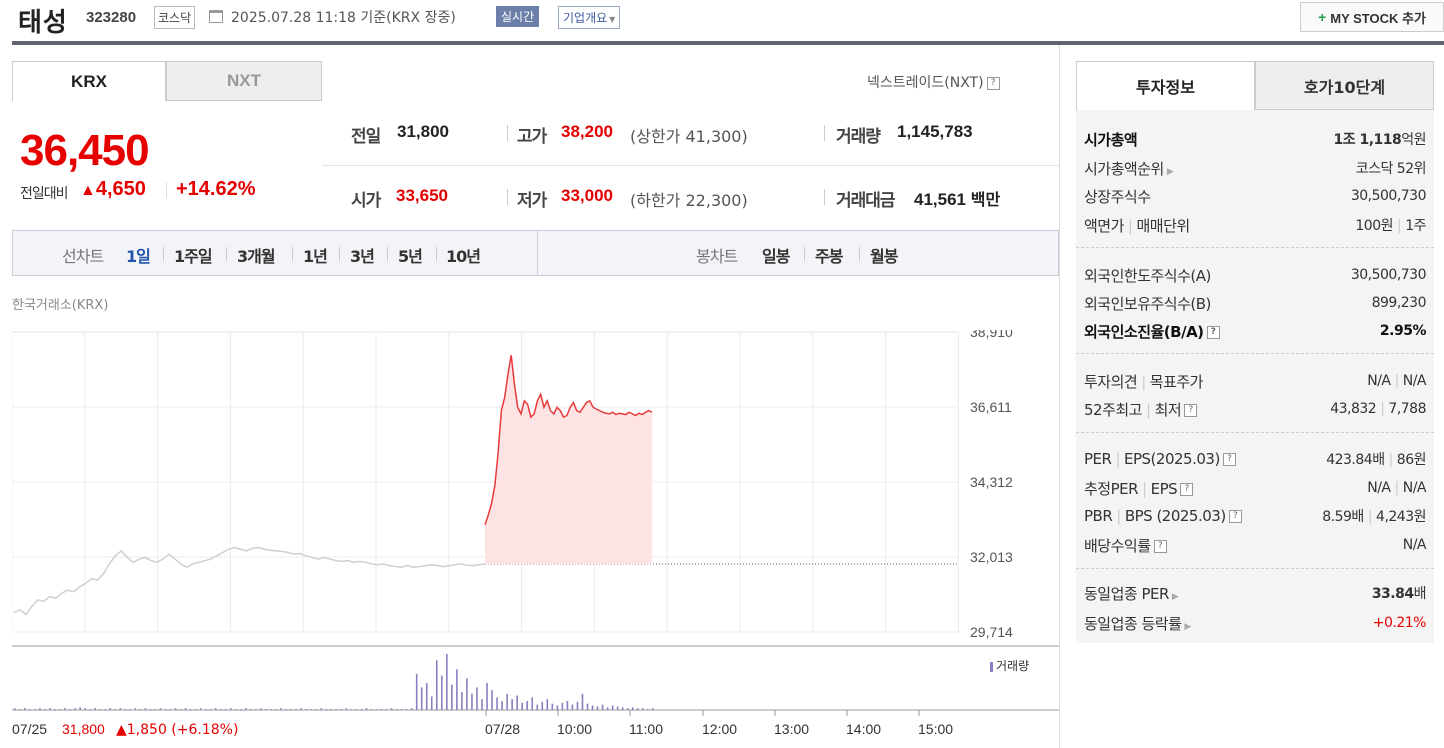 This screenshot has width=1444, height=748. What do you see at coordinates (518, 16) in the screenshot?
I see `realtime-button: 실시간` at bounding box center [518, 16].